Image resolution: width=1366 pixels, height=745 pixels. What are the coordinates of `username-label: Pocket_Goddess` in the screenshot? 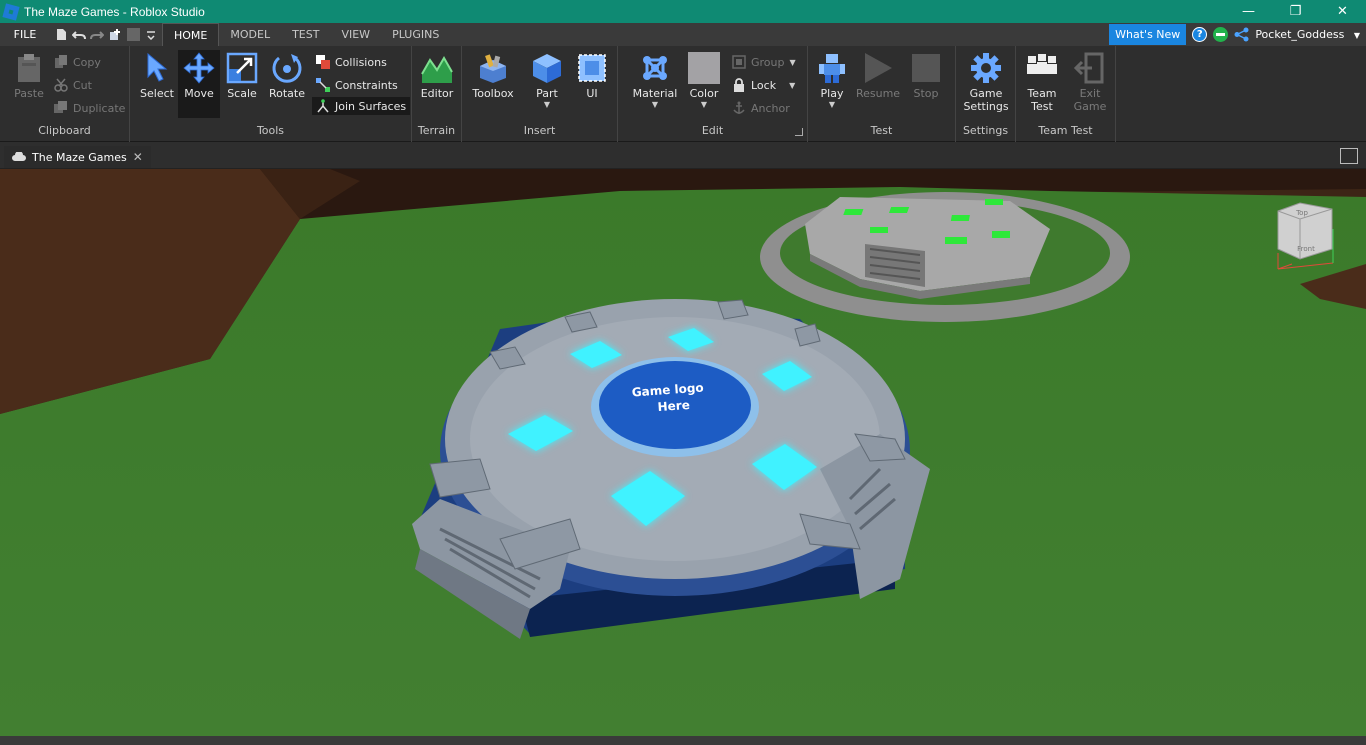 It's located at (1300, 34).